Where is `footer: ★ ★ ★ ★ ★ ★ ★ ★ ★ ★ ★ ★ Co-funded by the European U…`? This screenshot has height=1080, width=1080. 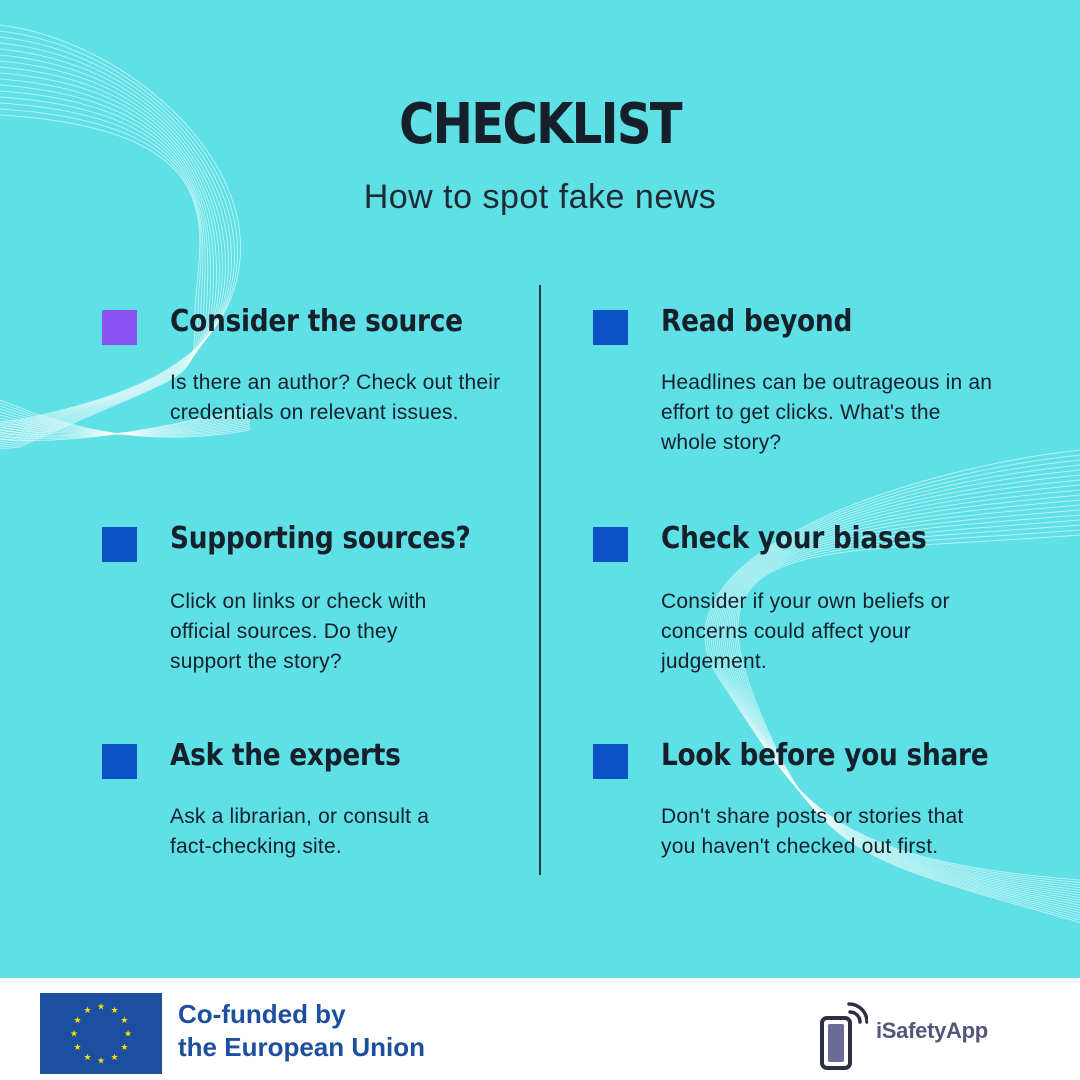 footer: ★ ★ ★ ★ ★ ★ ★ ★ ★ ★ ★ ★ Co-funded by the European U… is located at coordinates (540, 1029).